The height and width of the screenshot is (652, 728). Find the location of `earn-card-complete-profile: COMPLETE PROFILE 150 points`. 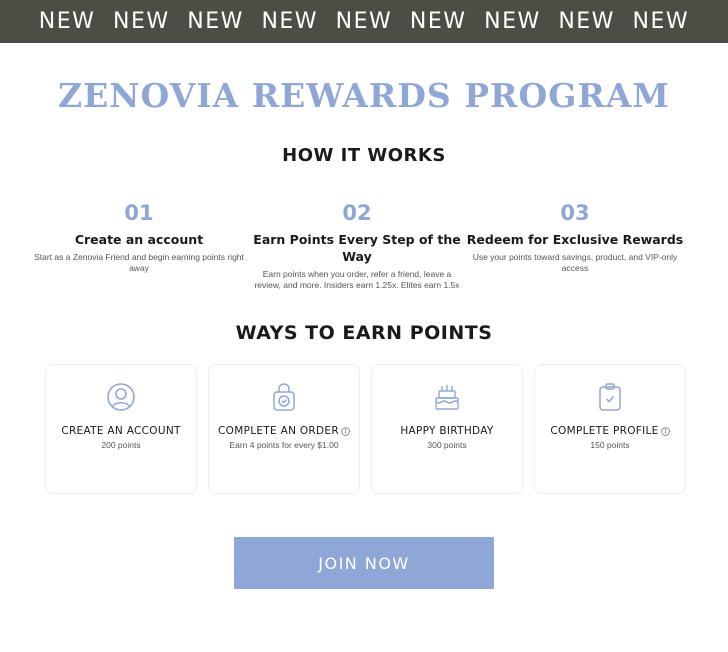

earn-card-complete-profile: COMPLETE PROFILE 150 points is located at coordinates (610, 429).